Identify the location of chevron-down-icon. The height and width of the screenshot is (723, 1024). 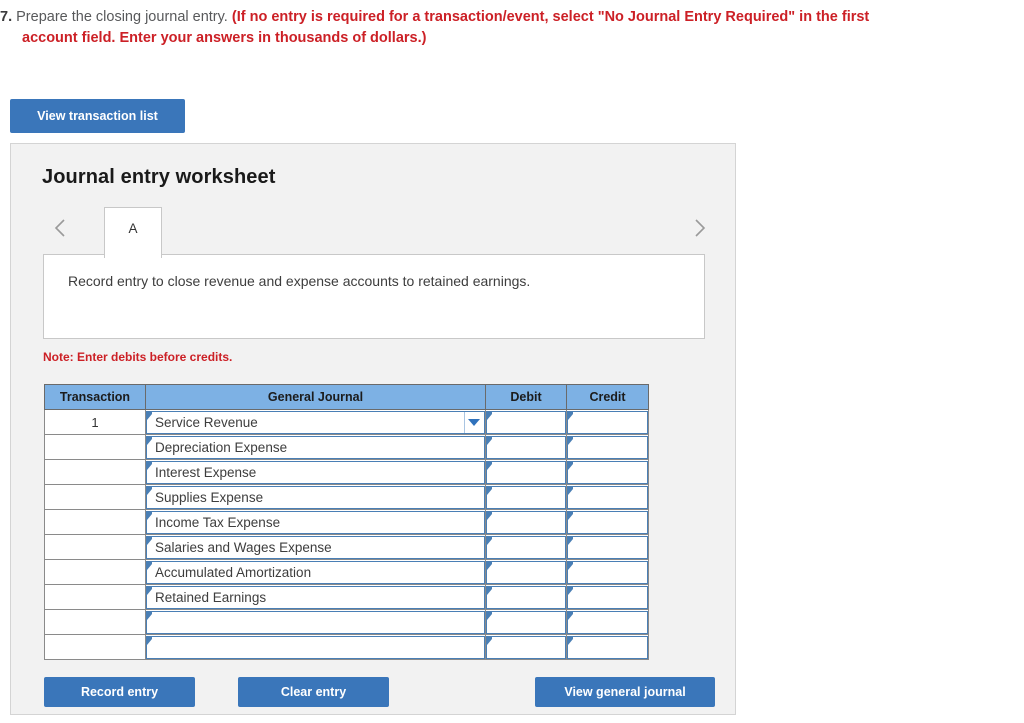
(473, 422).